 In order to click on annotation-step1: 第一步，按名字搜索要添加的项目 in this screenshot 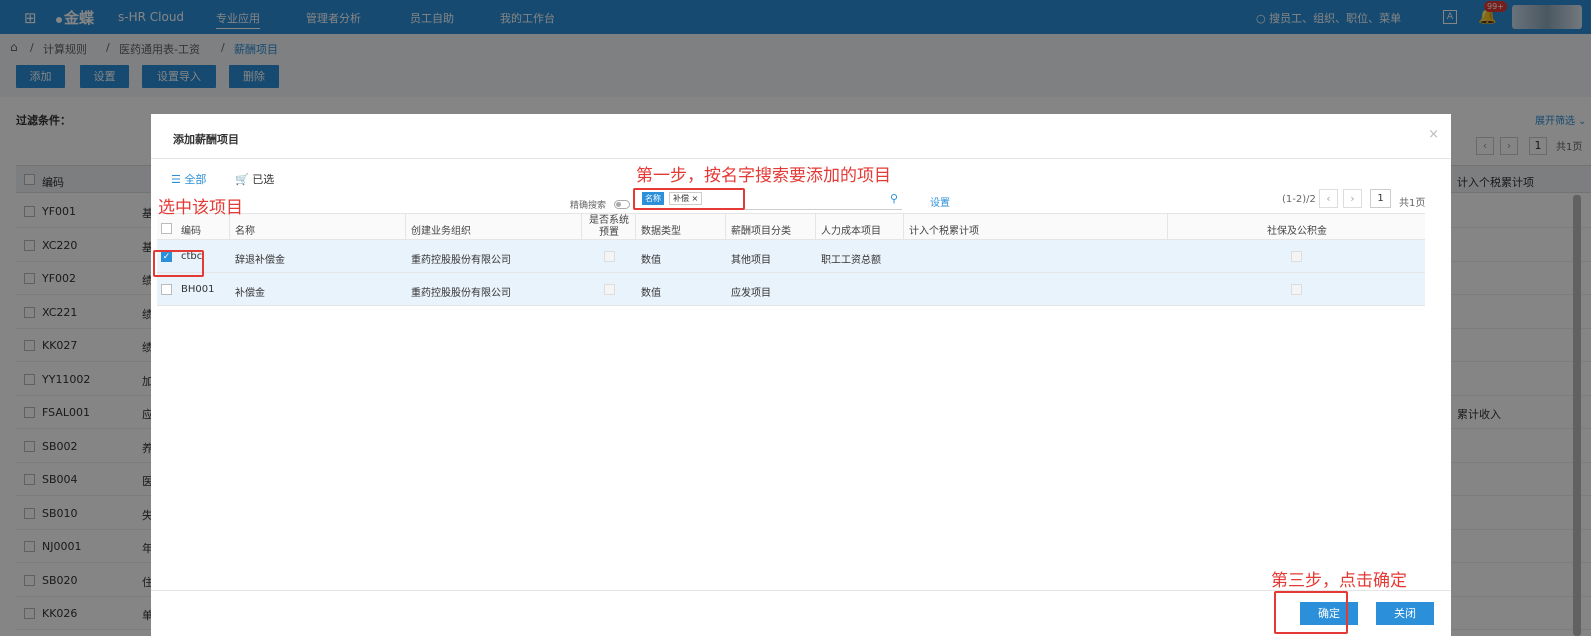, I will do `click(763, 176)`.